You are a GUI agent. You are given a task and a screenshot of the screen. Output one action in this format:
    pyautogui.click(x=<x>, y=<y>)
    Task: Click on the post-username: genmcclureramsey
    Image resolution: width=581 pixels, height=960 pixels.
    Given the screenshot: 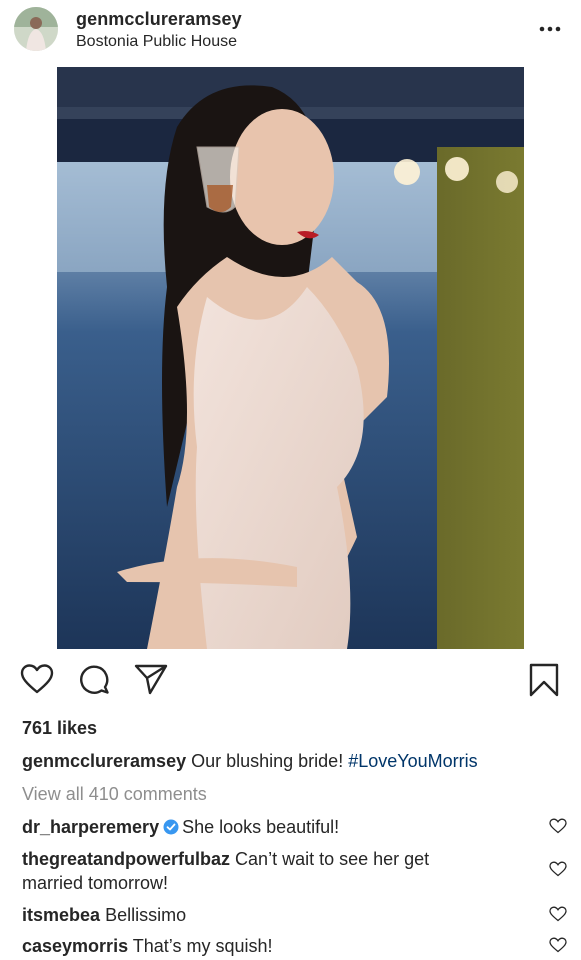 What is the action you would take?
    pyautogui.click(x=159, y=19)
    